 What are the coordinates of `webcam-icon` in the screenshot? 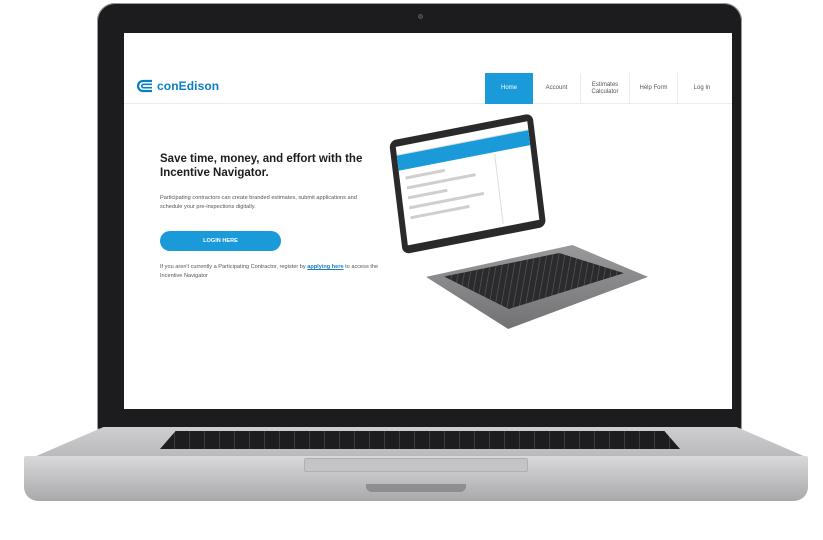 It's located at (420, 16).